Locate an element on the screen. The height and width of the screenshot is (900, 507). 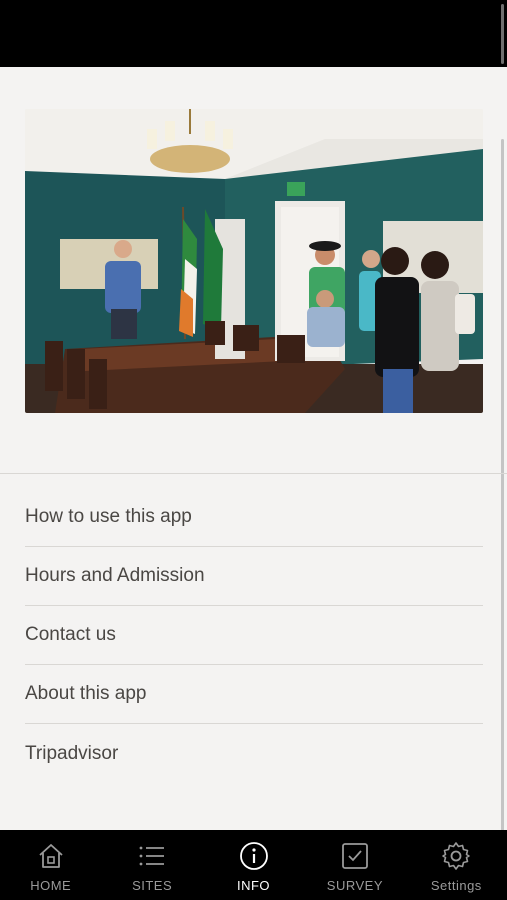
tab-survey-label: SURVEY is located at coordinates (355, 885).